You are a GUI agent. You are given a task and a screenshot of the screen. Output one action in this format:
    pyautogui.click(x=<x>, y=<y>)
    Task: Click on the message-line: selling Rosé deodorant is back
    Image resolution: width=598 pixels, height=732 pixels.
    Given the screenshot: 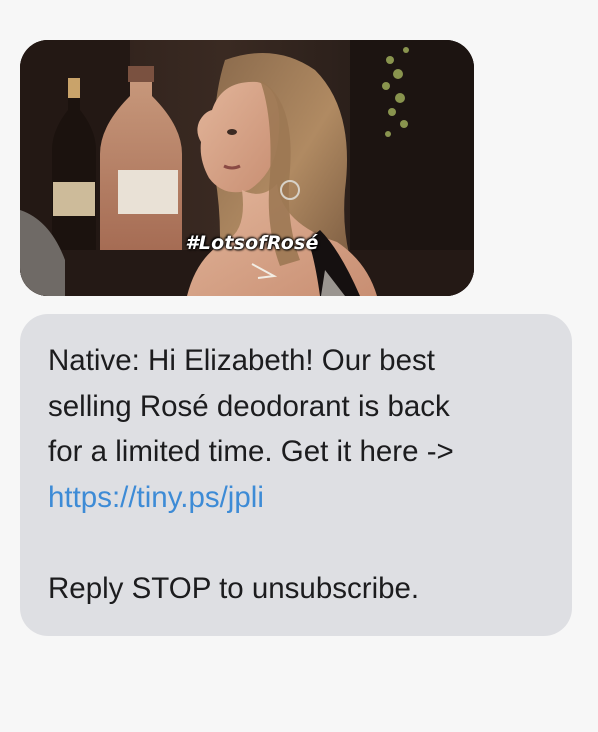 What is the action you would take?
    pyautogui.click(x=249, y=406)
    